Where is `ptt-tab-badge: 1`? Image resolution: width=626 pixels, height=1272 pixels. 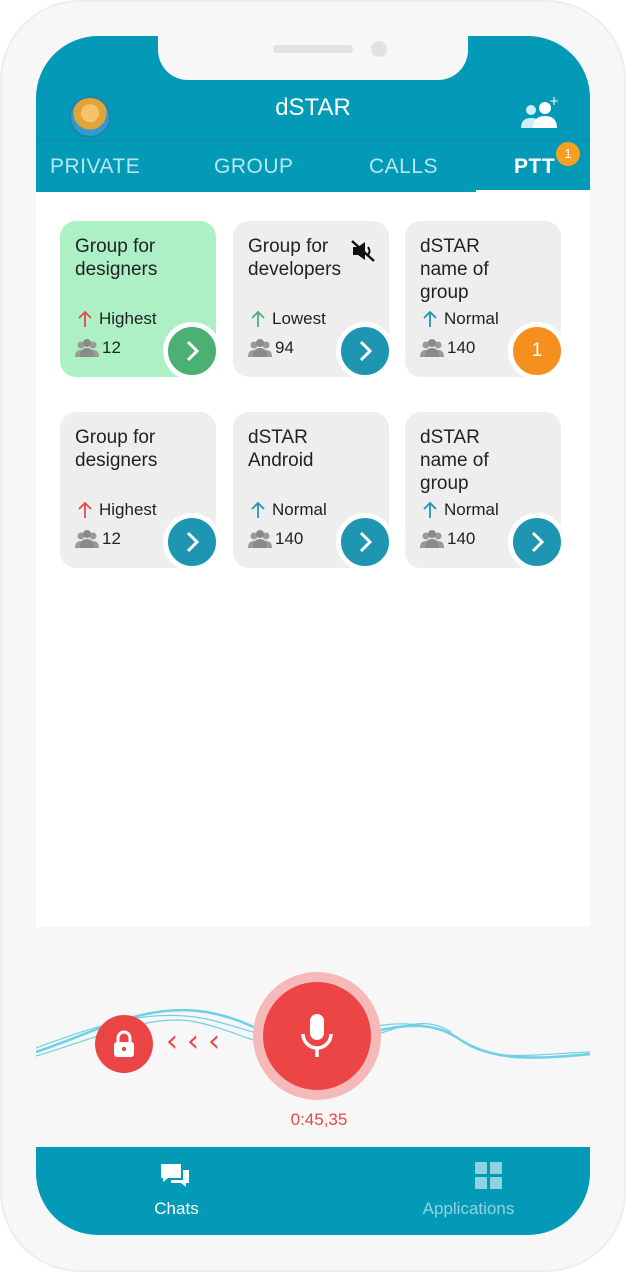 ptt-tab-badge: 1 is located at coordinates (568, 154).